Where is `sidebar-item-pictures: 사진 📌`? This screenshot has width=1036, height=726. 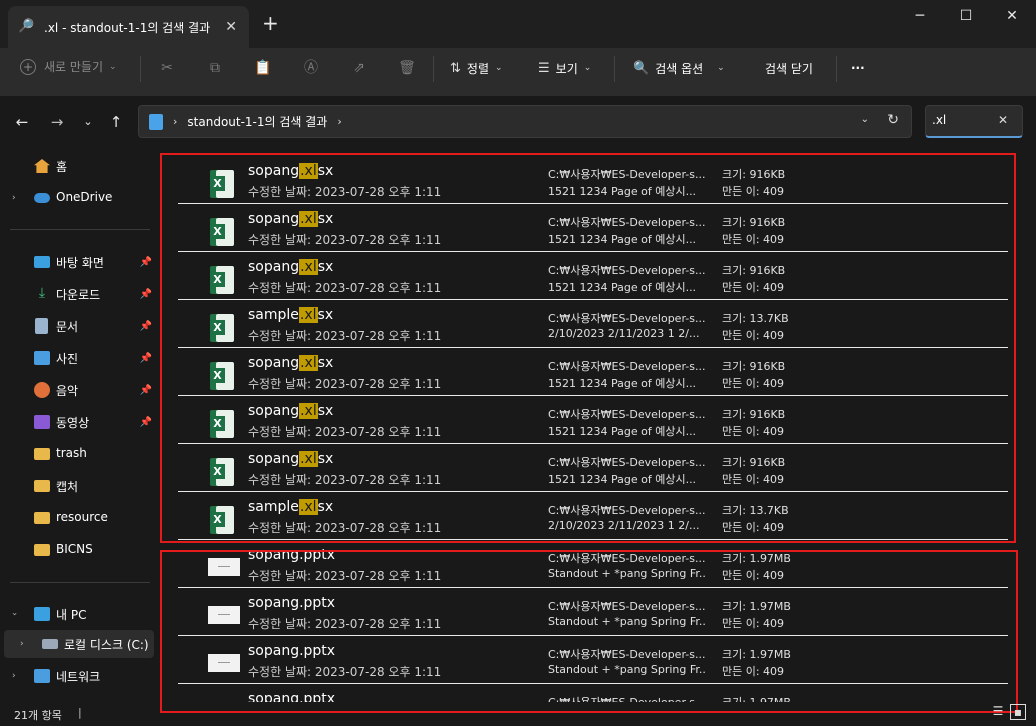
sidebar-item-pictures: 사진 📌 is located at coordinates (79, 358).